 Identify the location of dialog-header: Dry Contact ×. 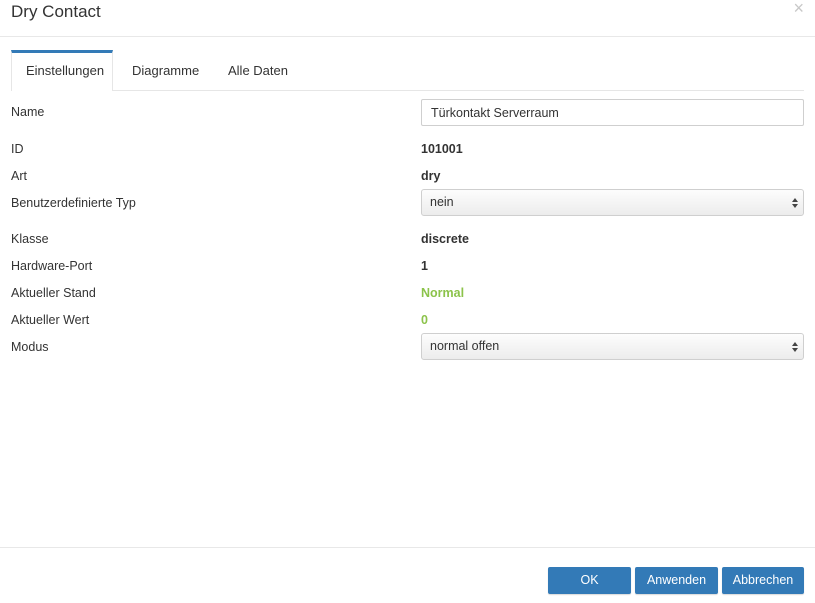
(407, 18).